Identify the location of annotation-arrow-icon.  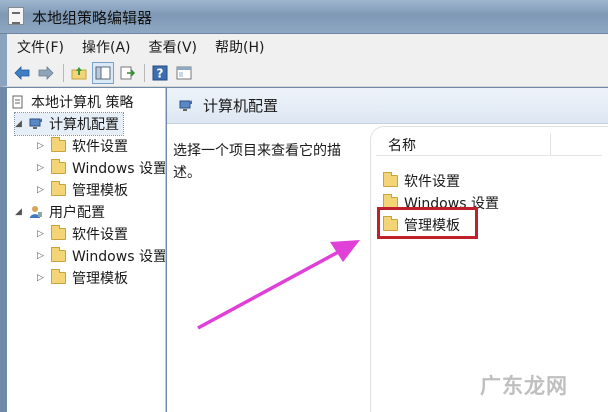
(278, 285).